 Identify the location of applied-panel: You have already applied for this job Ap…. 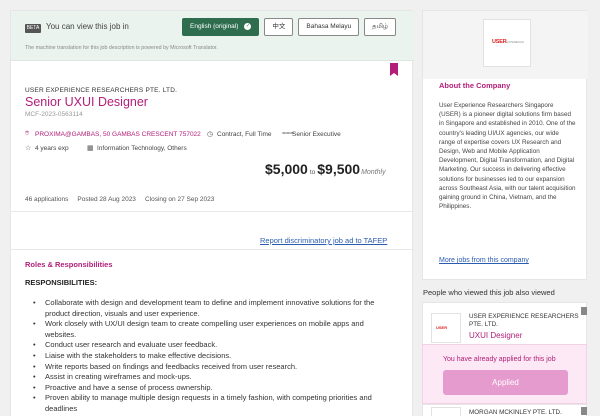
(504, 374).